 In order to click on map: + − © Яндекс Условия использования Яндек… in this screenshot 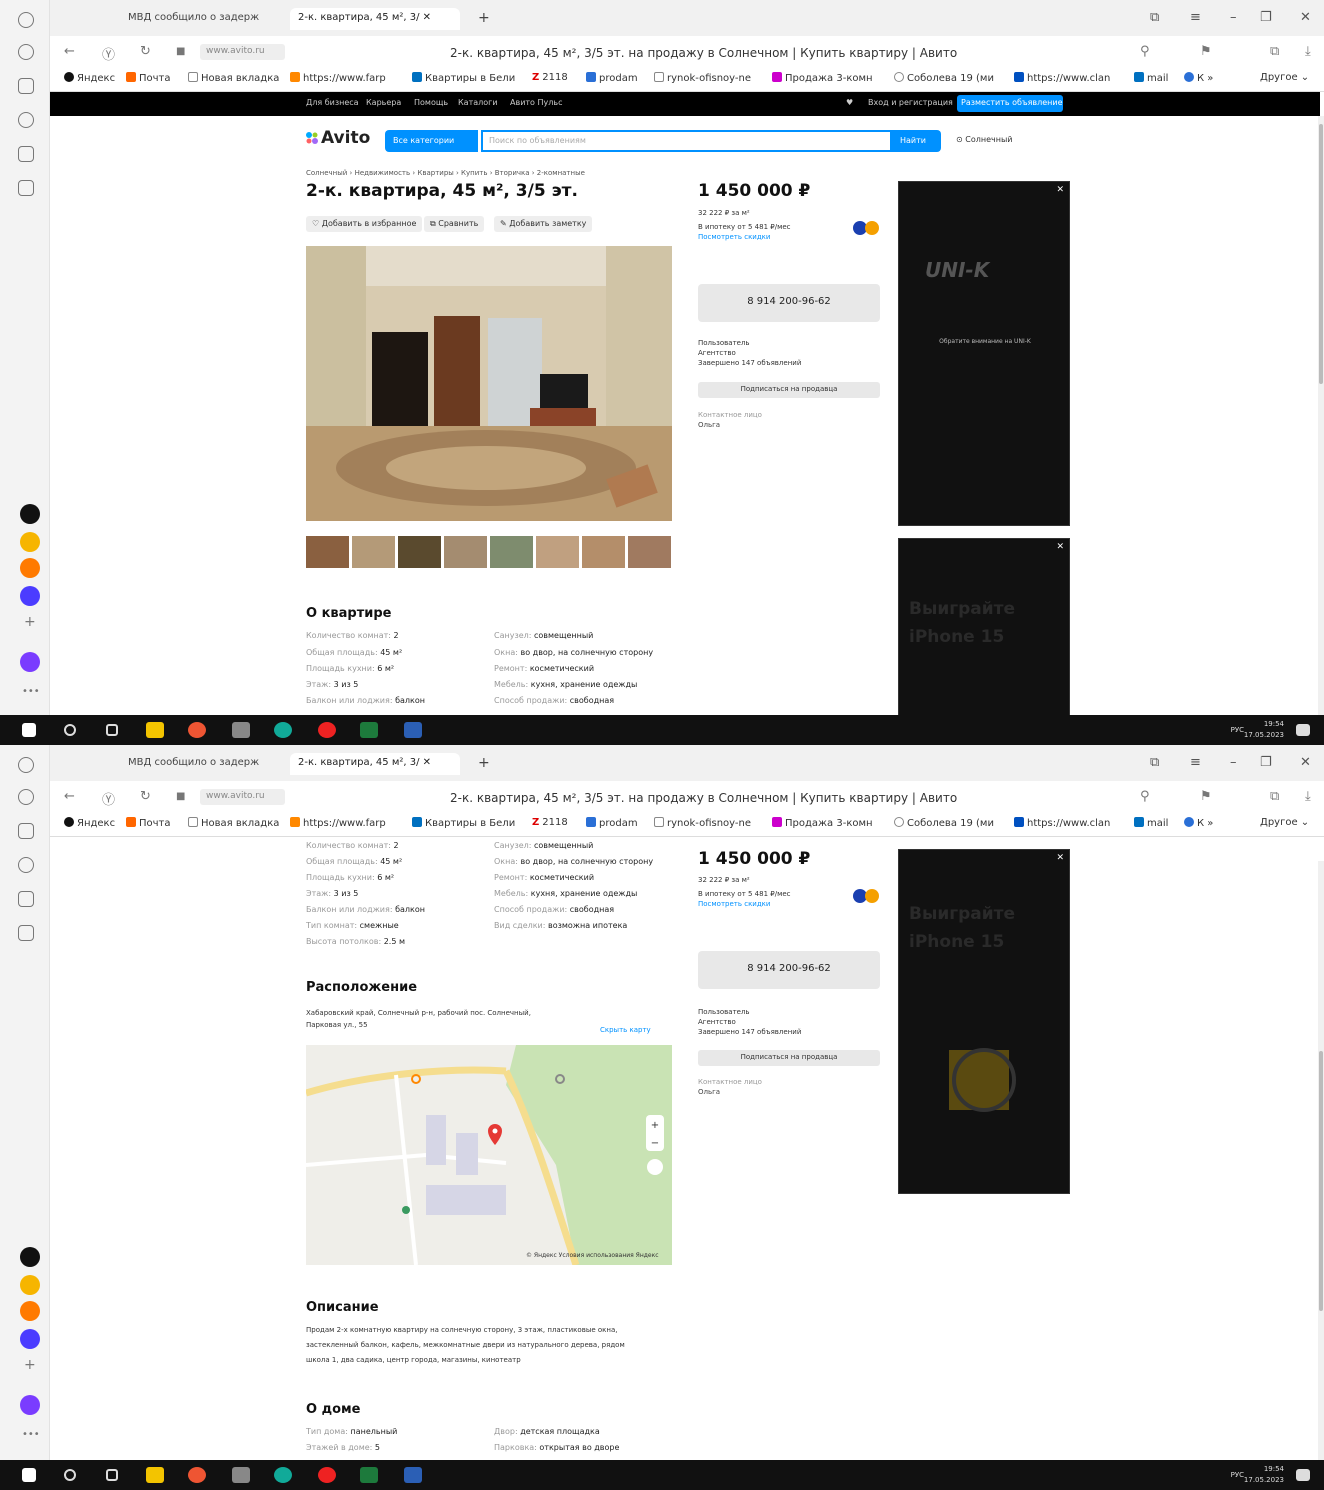, I will do `click(489, 1155)`.